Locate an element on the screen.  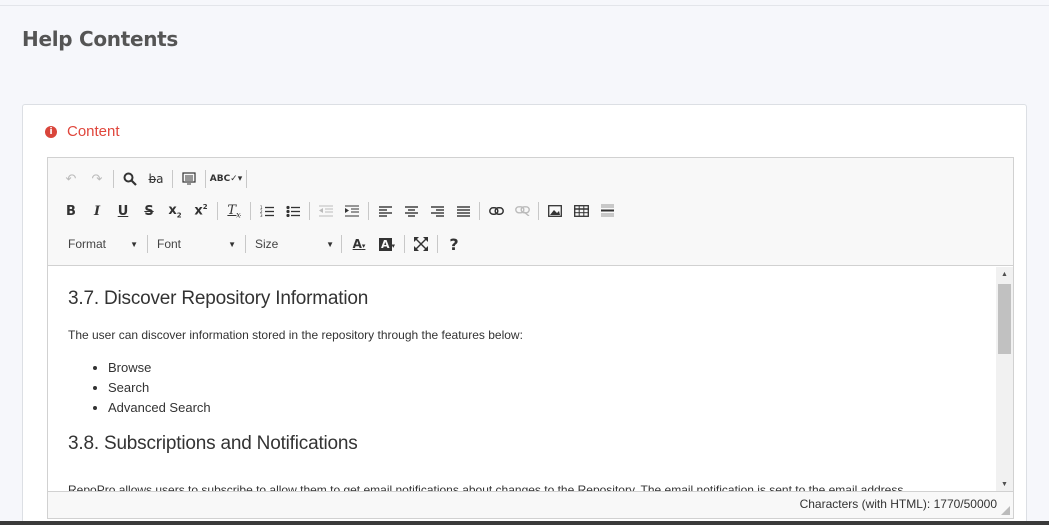
background-color-icon: A ▾ is located at coordinates (387, 244).